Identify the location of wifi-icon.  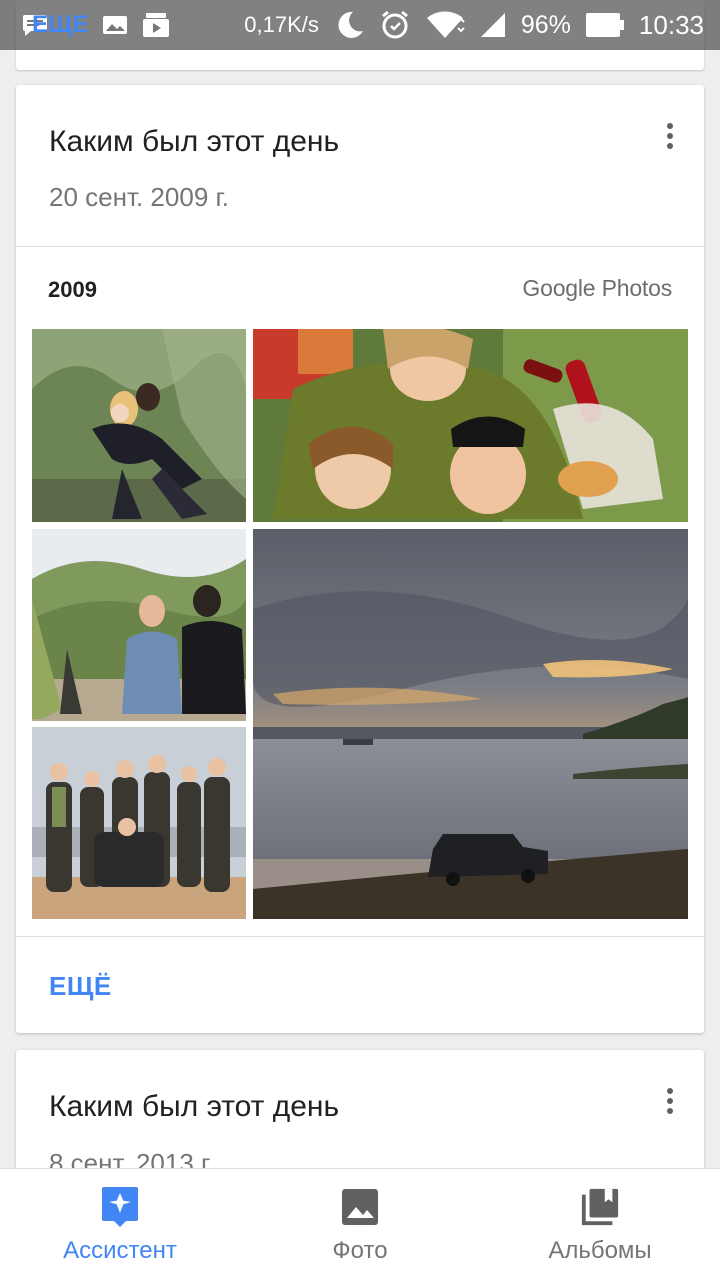
(445, 25).